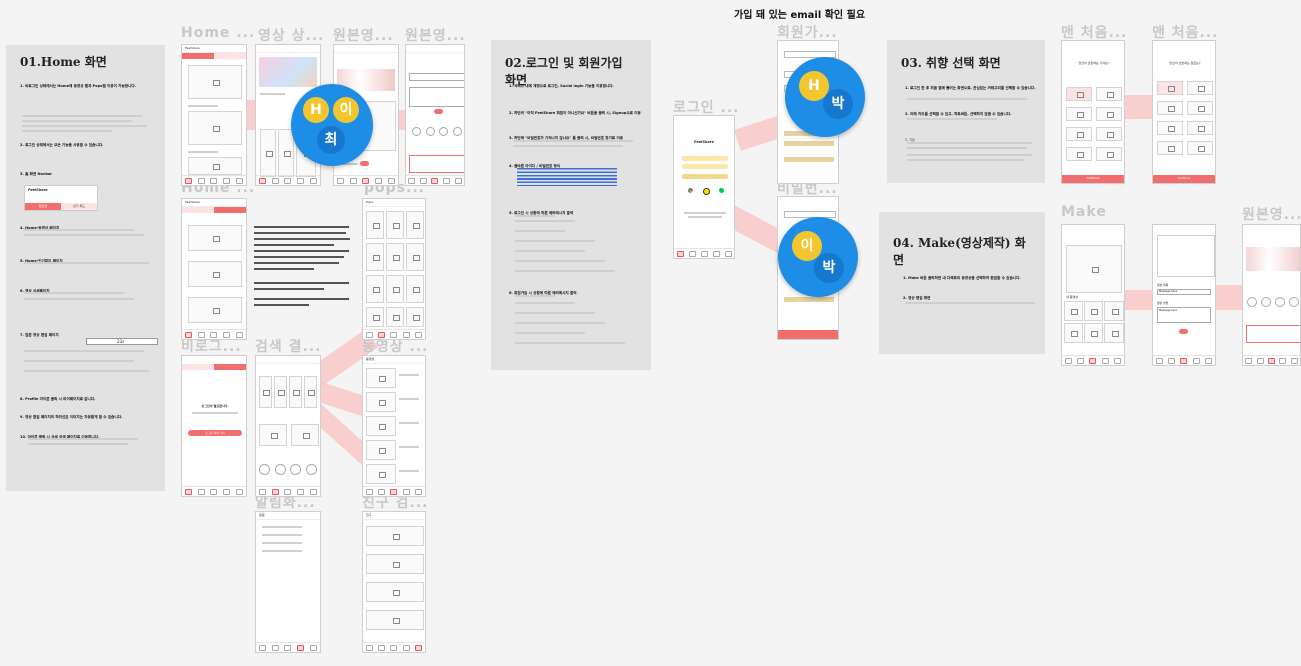  I want to click on feed-card, so click(215, 238).